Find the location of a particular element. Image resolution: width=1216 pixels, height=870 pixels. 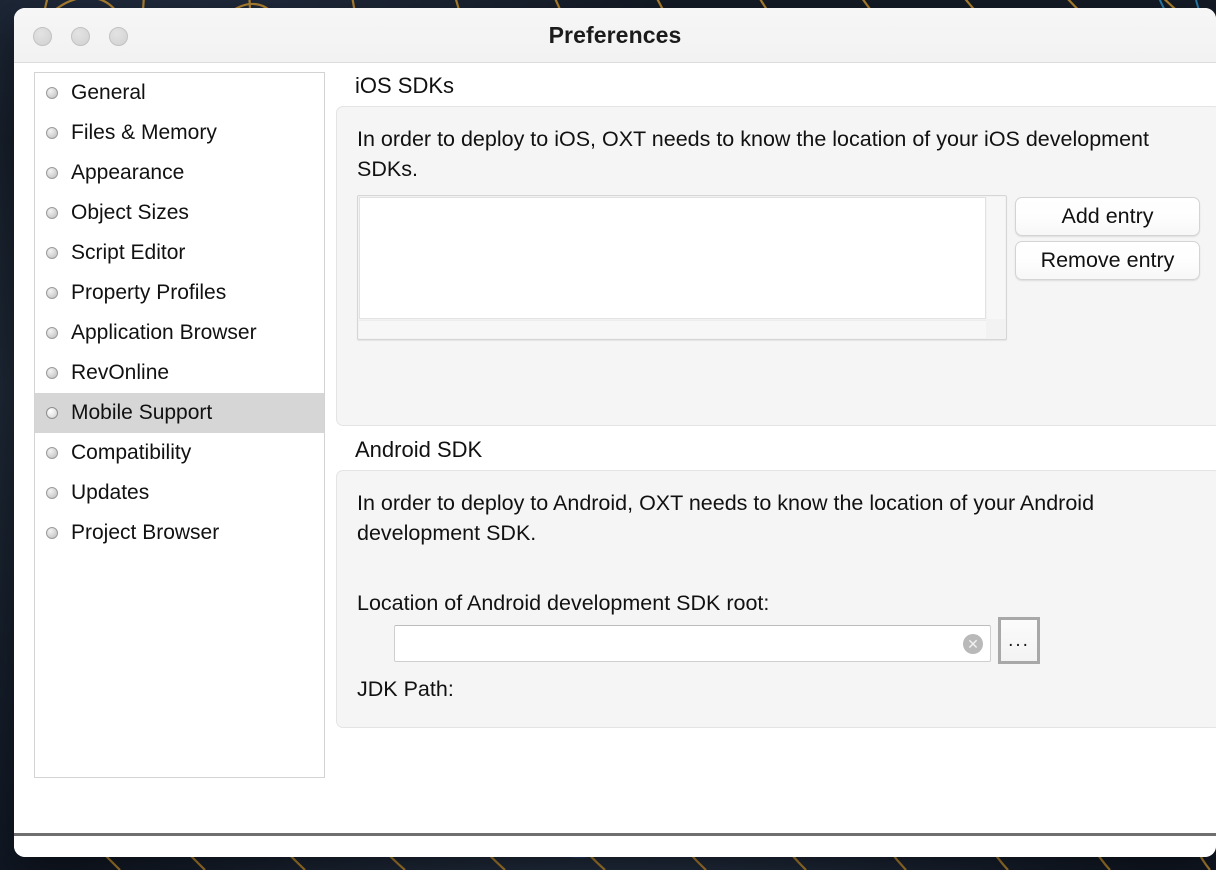

sidebar-item-updates: Updates is located at coordinates (179, 493).